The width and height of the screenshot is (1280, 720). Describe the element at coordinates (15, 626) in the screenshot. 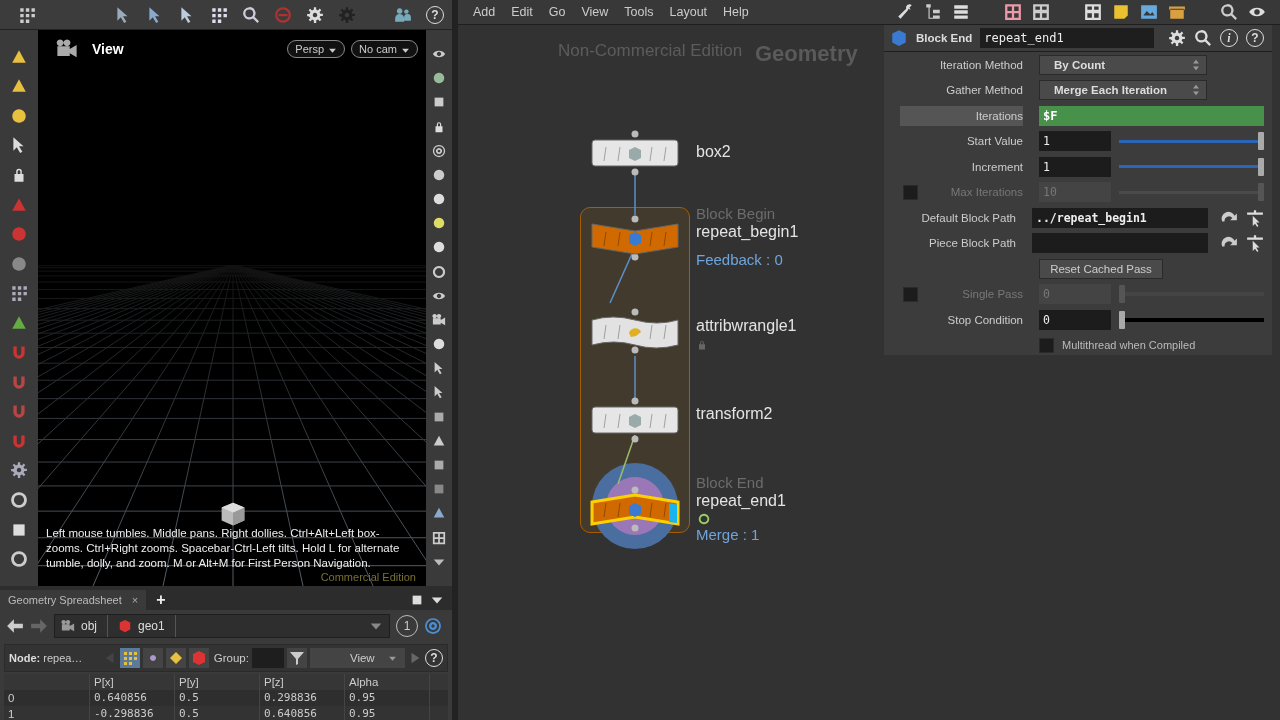

I see `back-icon` at that location.